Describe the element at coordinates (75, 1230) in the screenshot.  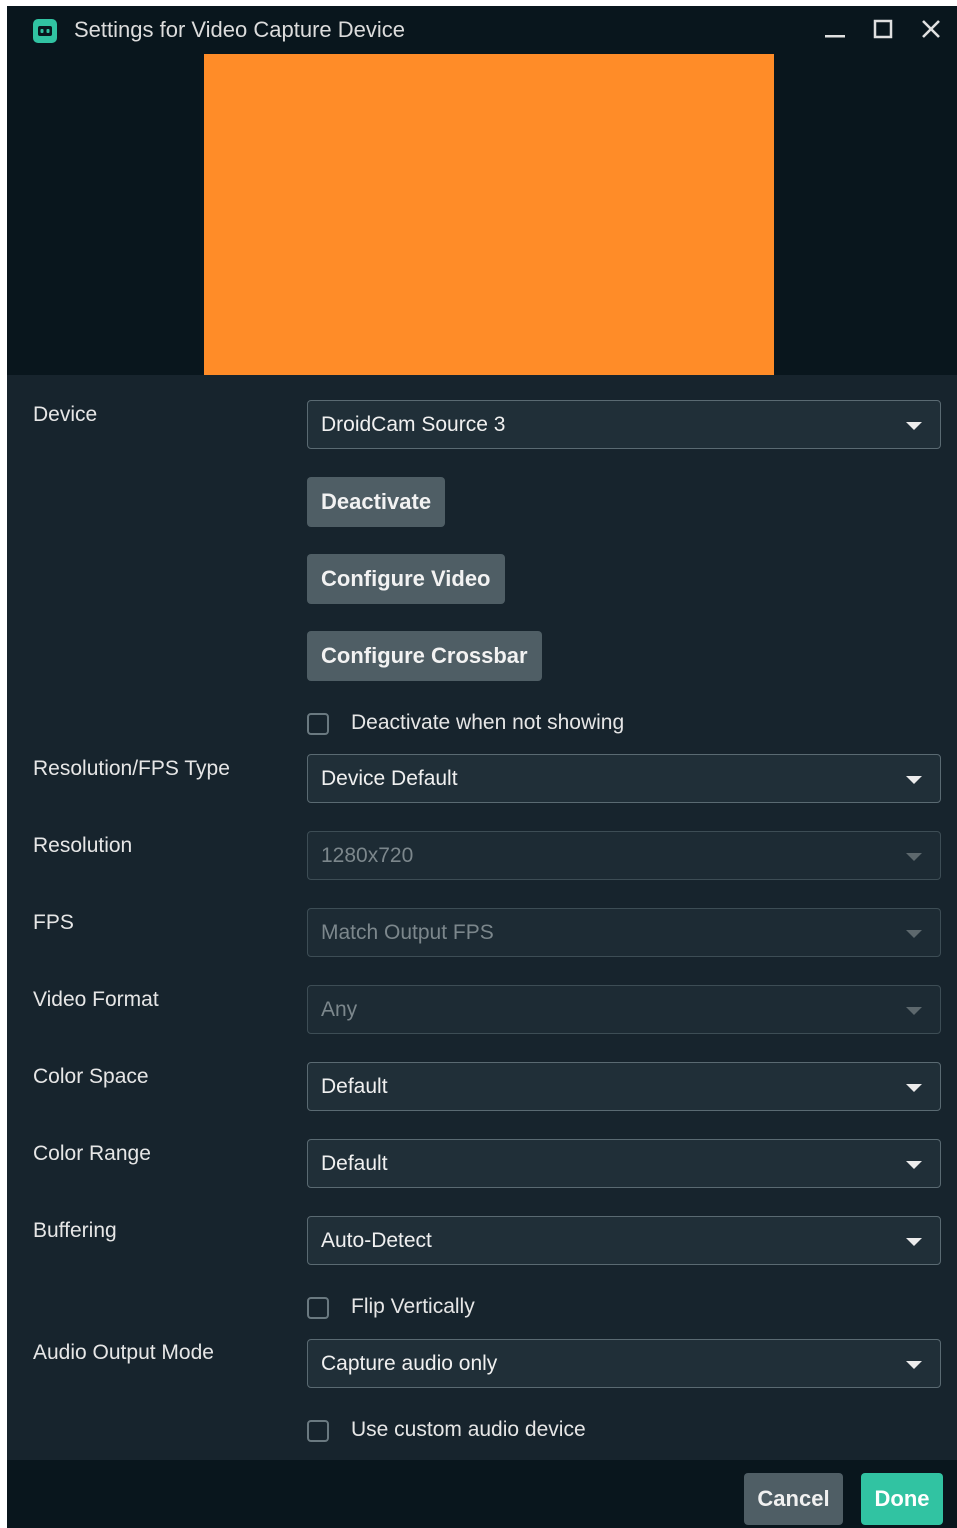
I see `buffering-label: Buffering` at that location.